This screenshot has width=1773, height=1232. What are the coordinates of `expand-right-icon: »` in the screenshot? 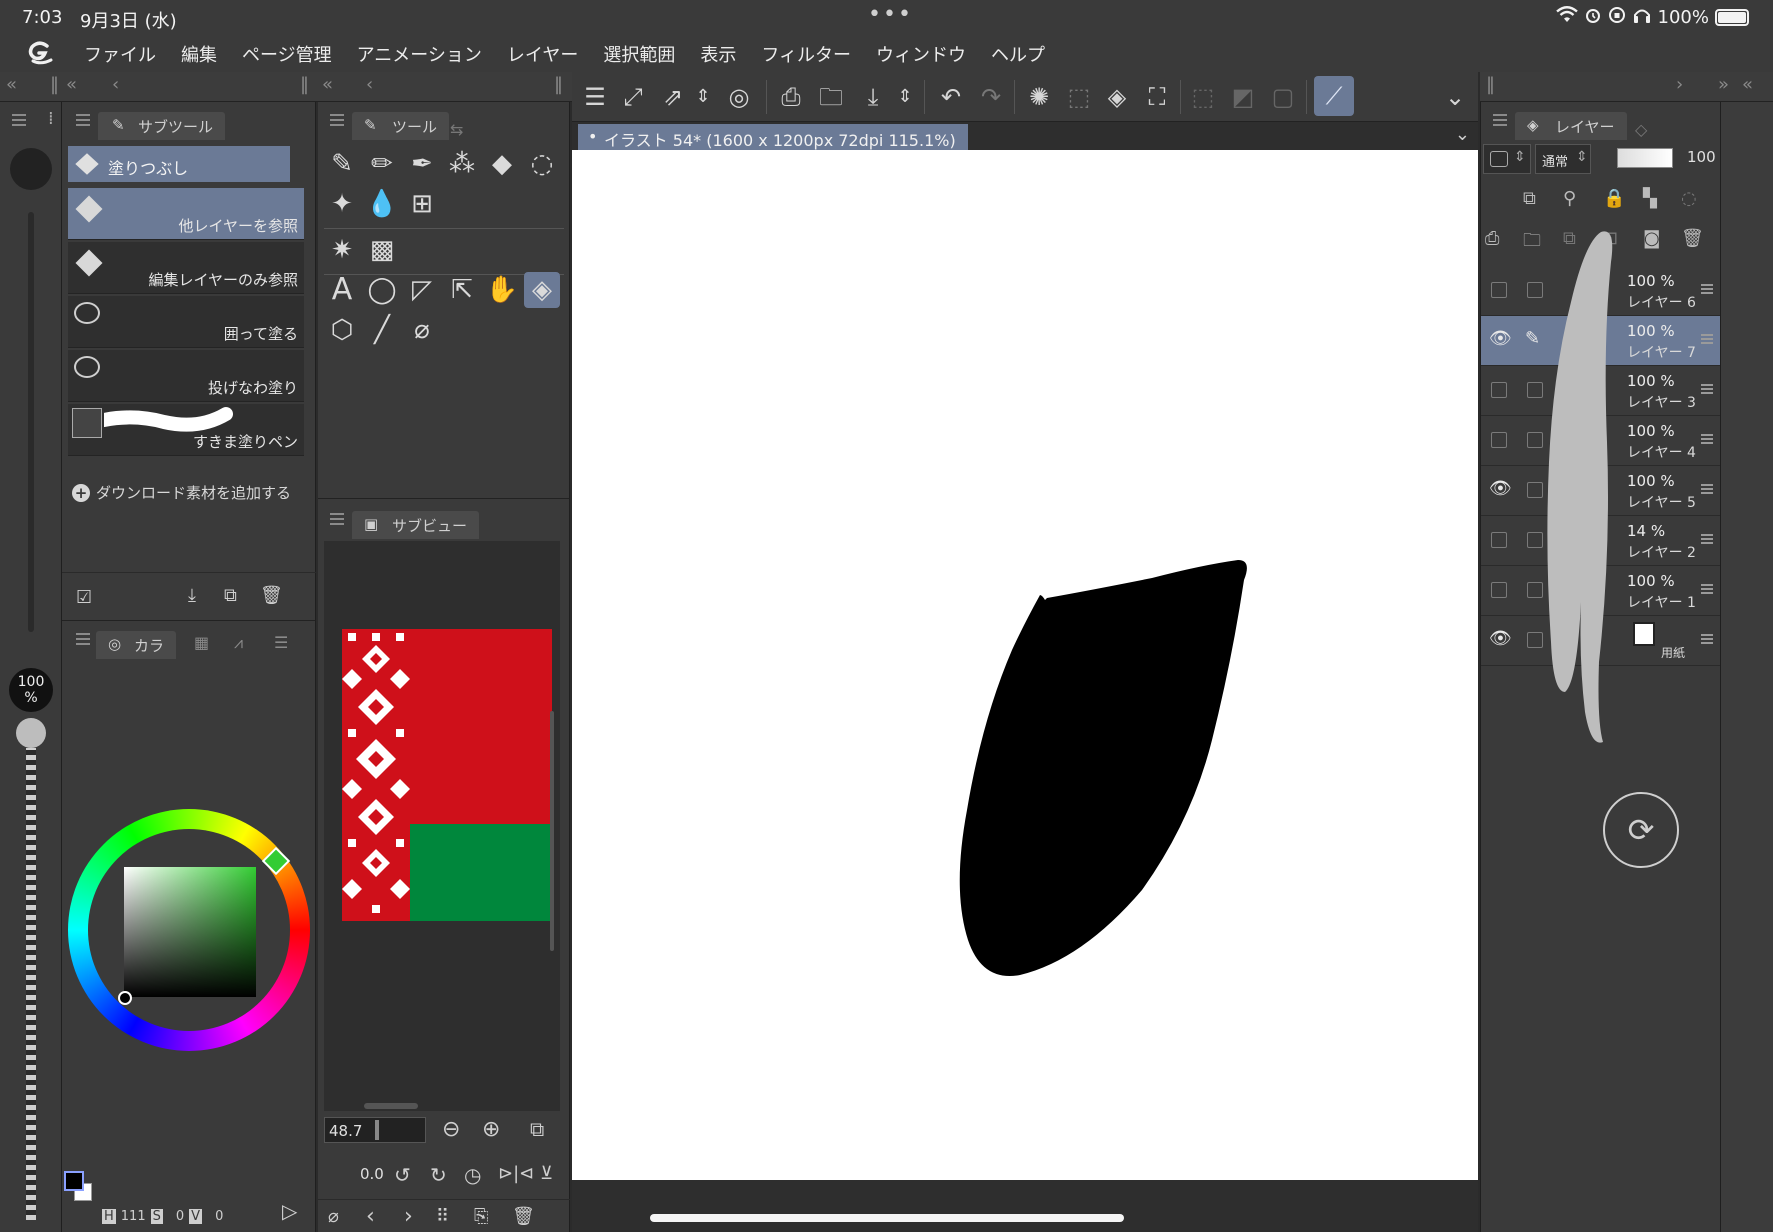 It's located at (1723, 84).